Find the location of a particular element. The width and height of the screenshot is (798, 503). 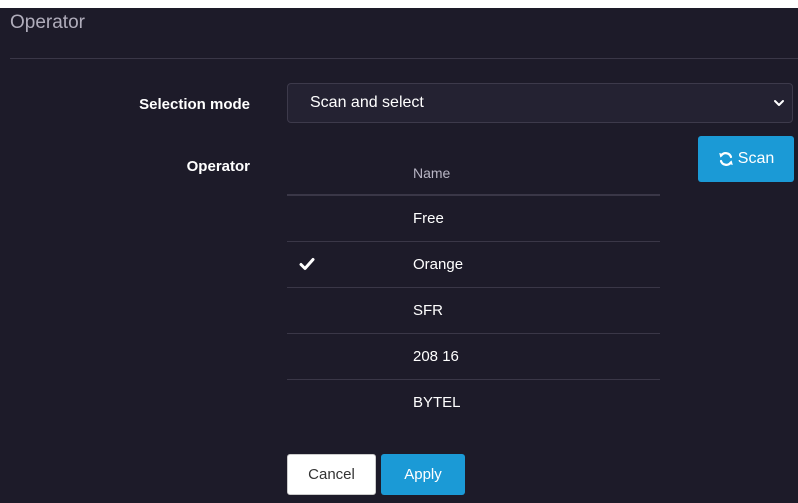

operator-row: 208 16 is located at coordinates (473, 357).